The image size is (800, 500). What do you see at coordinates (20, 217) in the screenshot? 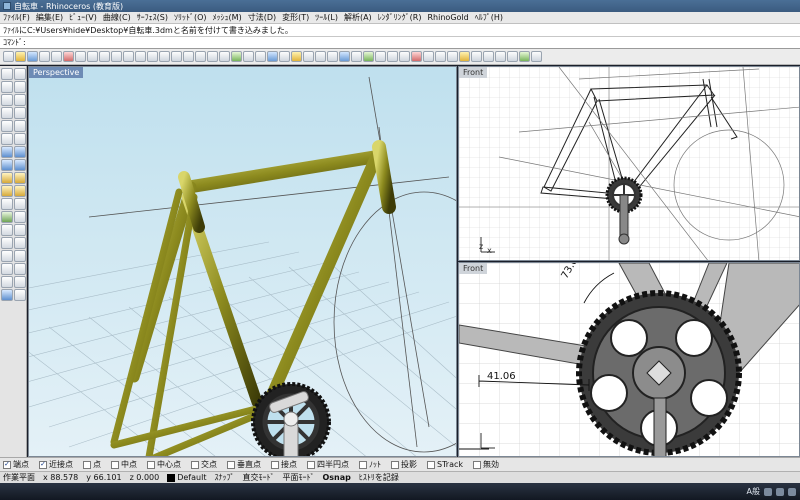
I see `fillet-icon` at bounding box center [20, 217].